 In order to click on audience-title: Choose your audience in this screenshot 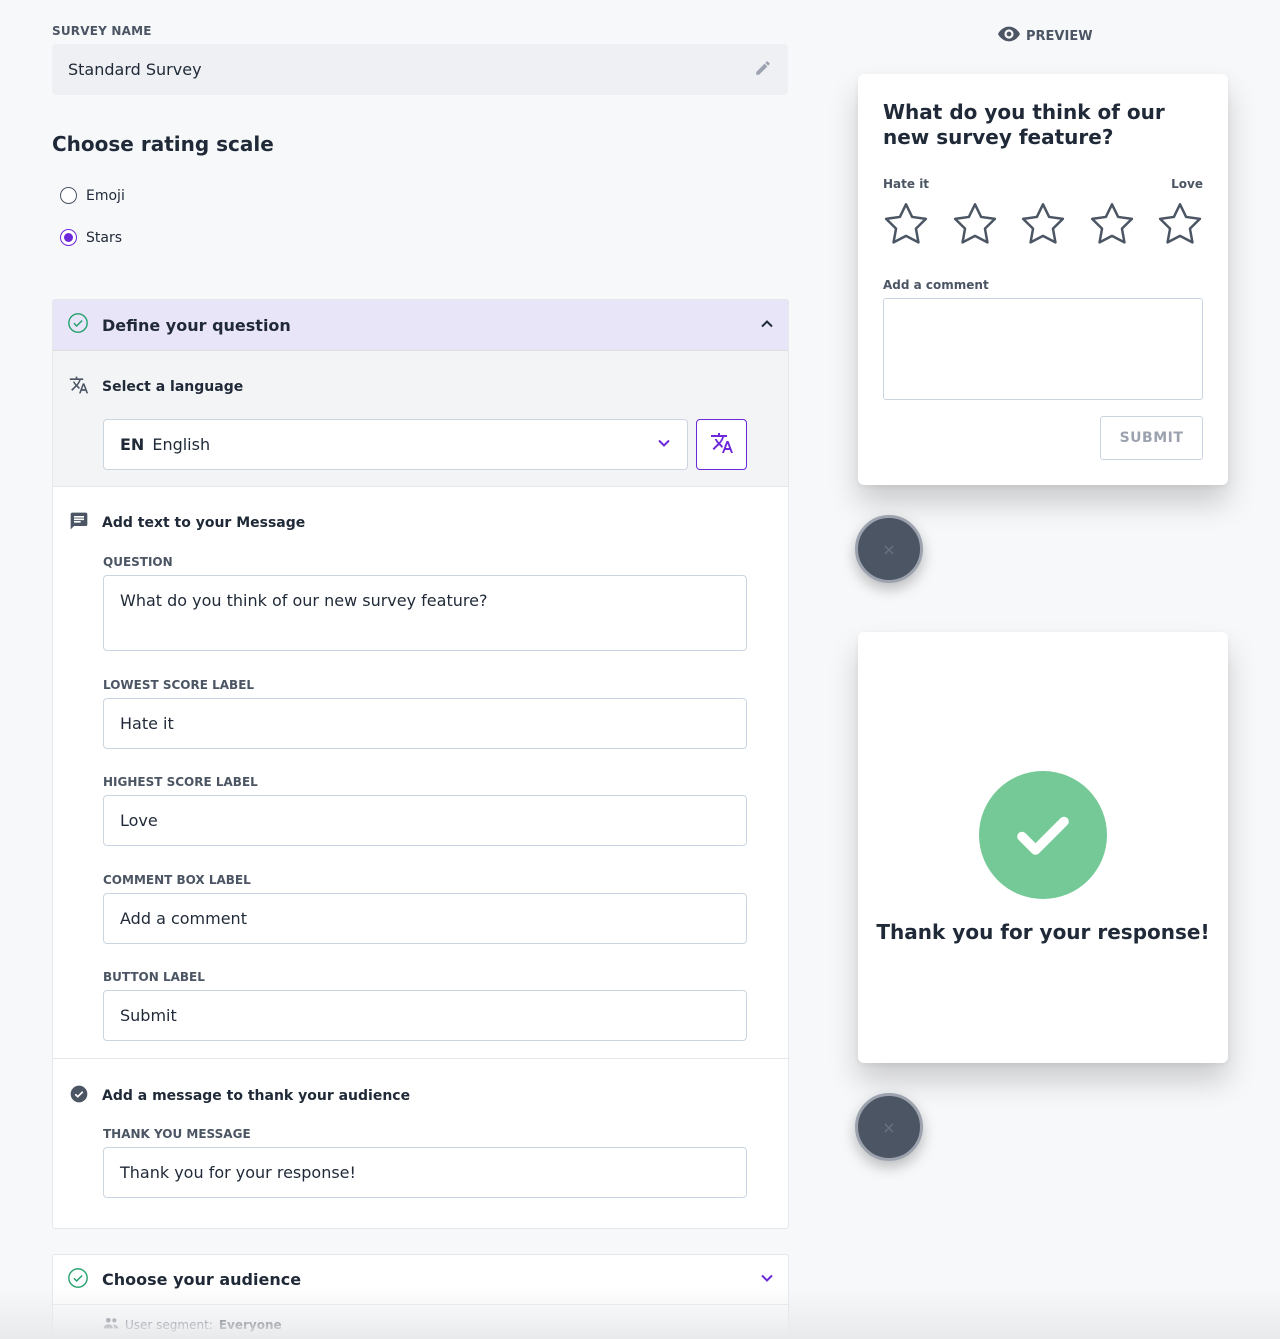, I will do `click(202, 1279)`.